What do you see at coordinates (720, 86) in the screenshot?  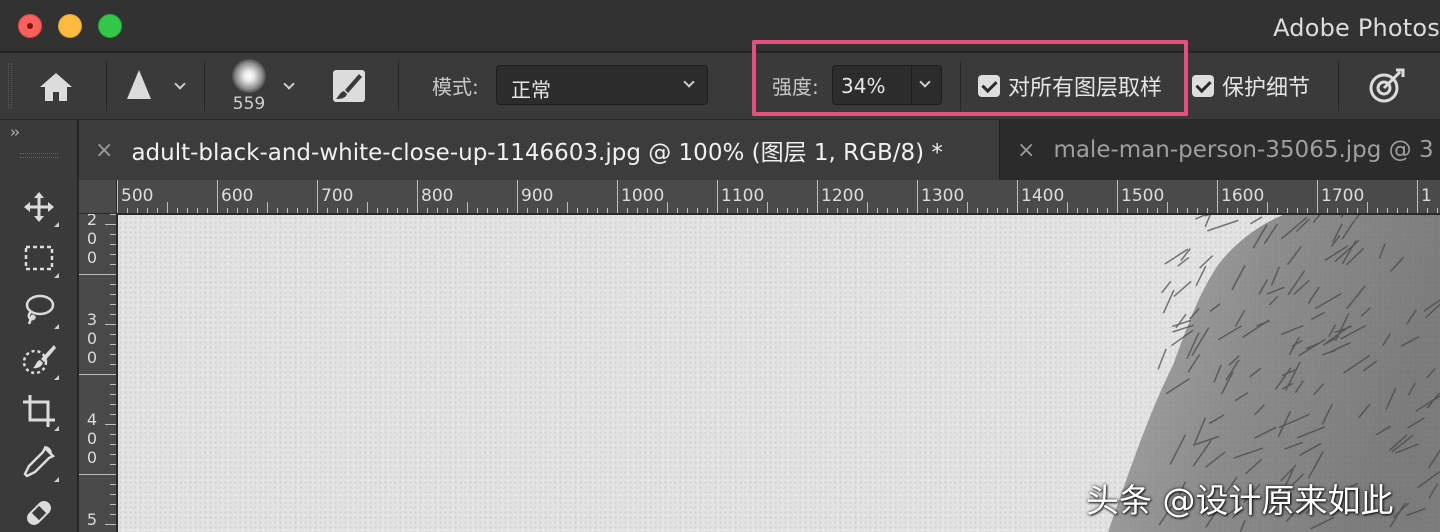 I see `options-bar: 559 模式: 正常 强度: 34% 对所有图层取样 保护细节` at bounding box center [720, 86].